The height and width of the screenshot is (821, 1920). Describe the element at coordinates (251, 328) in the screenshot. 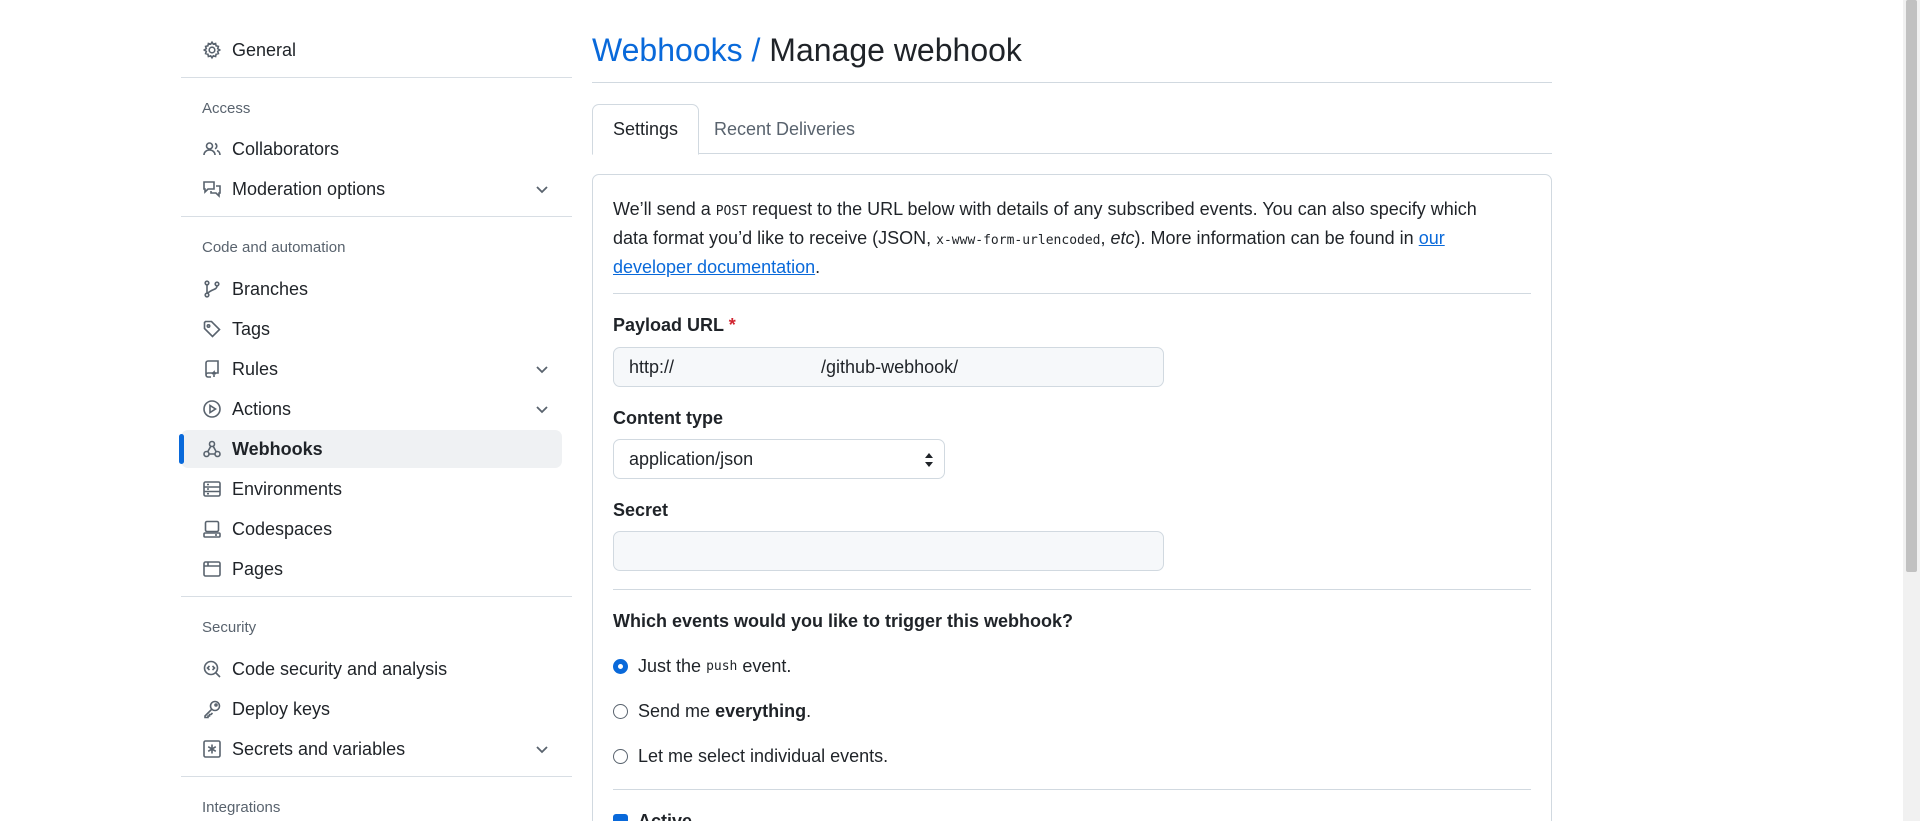

I see `sidebar-item-label: Tags` at that location.